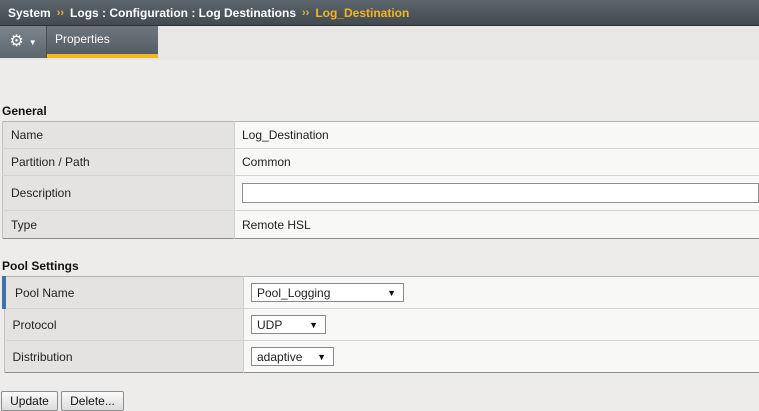  Describe the element at coordinates (496, 162) in the screenshot. I see `partition-value: Common` at that location.